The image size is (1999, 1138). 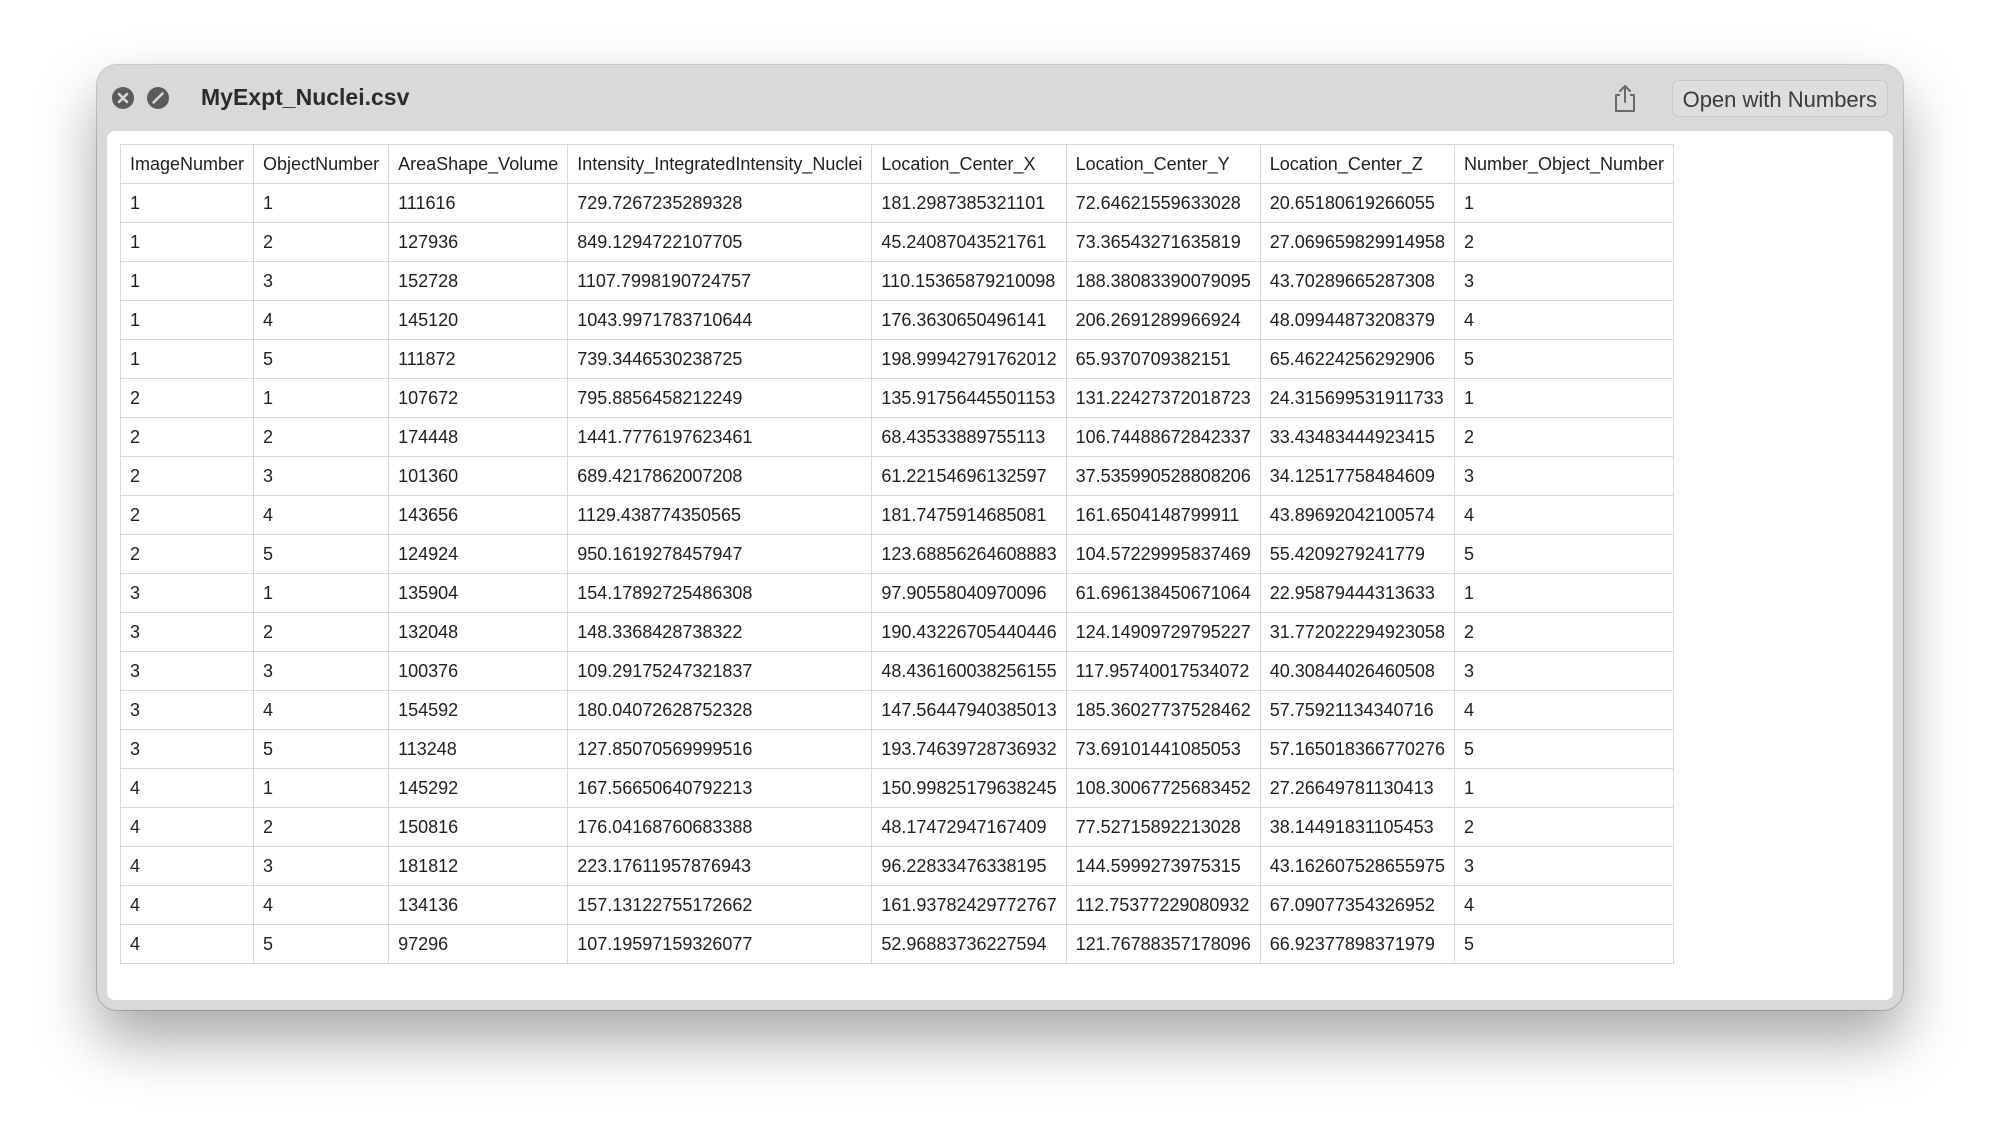 What do you see at coordinates (1564, 164) in the screenshot?
I see `column-header: Number_Object_Number` at bounding box center [1564, 164].